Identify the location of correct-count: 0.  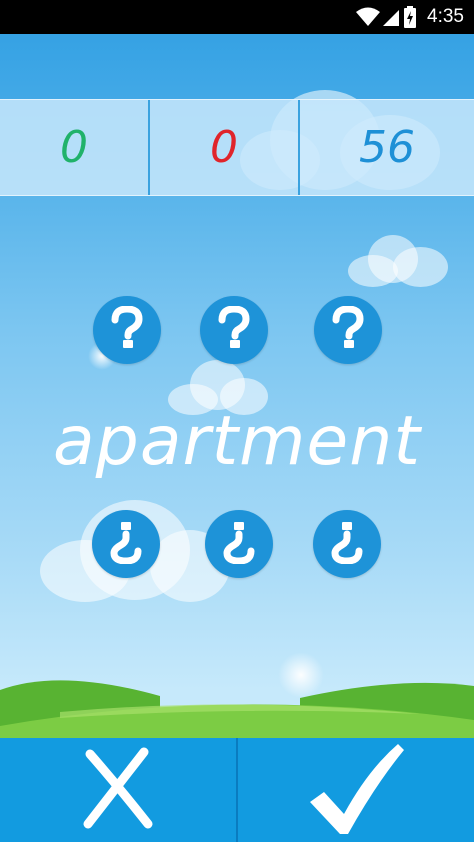
(74, 147).